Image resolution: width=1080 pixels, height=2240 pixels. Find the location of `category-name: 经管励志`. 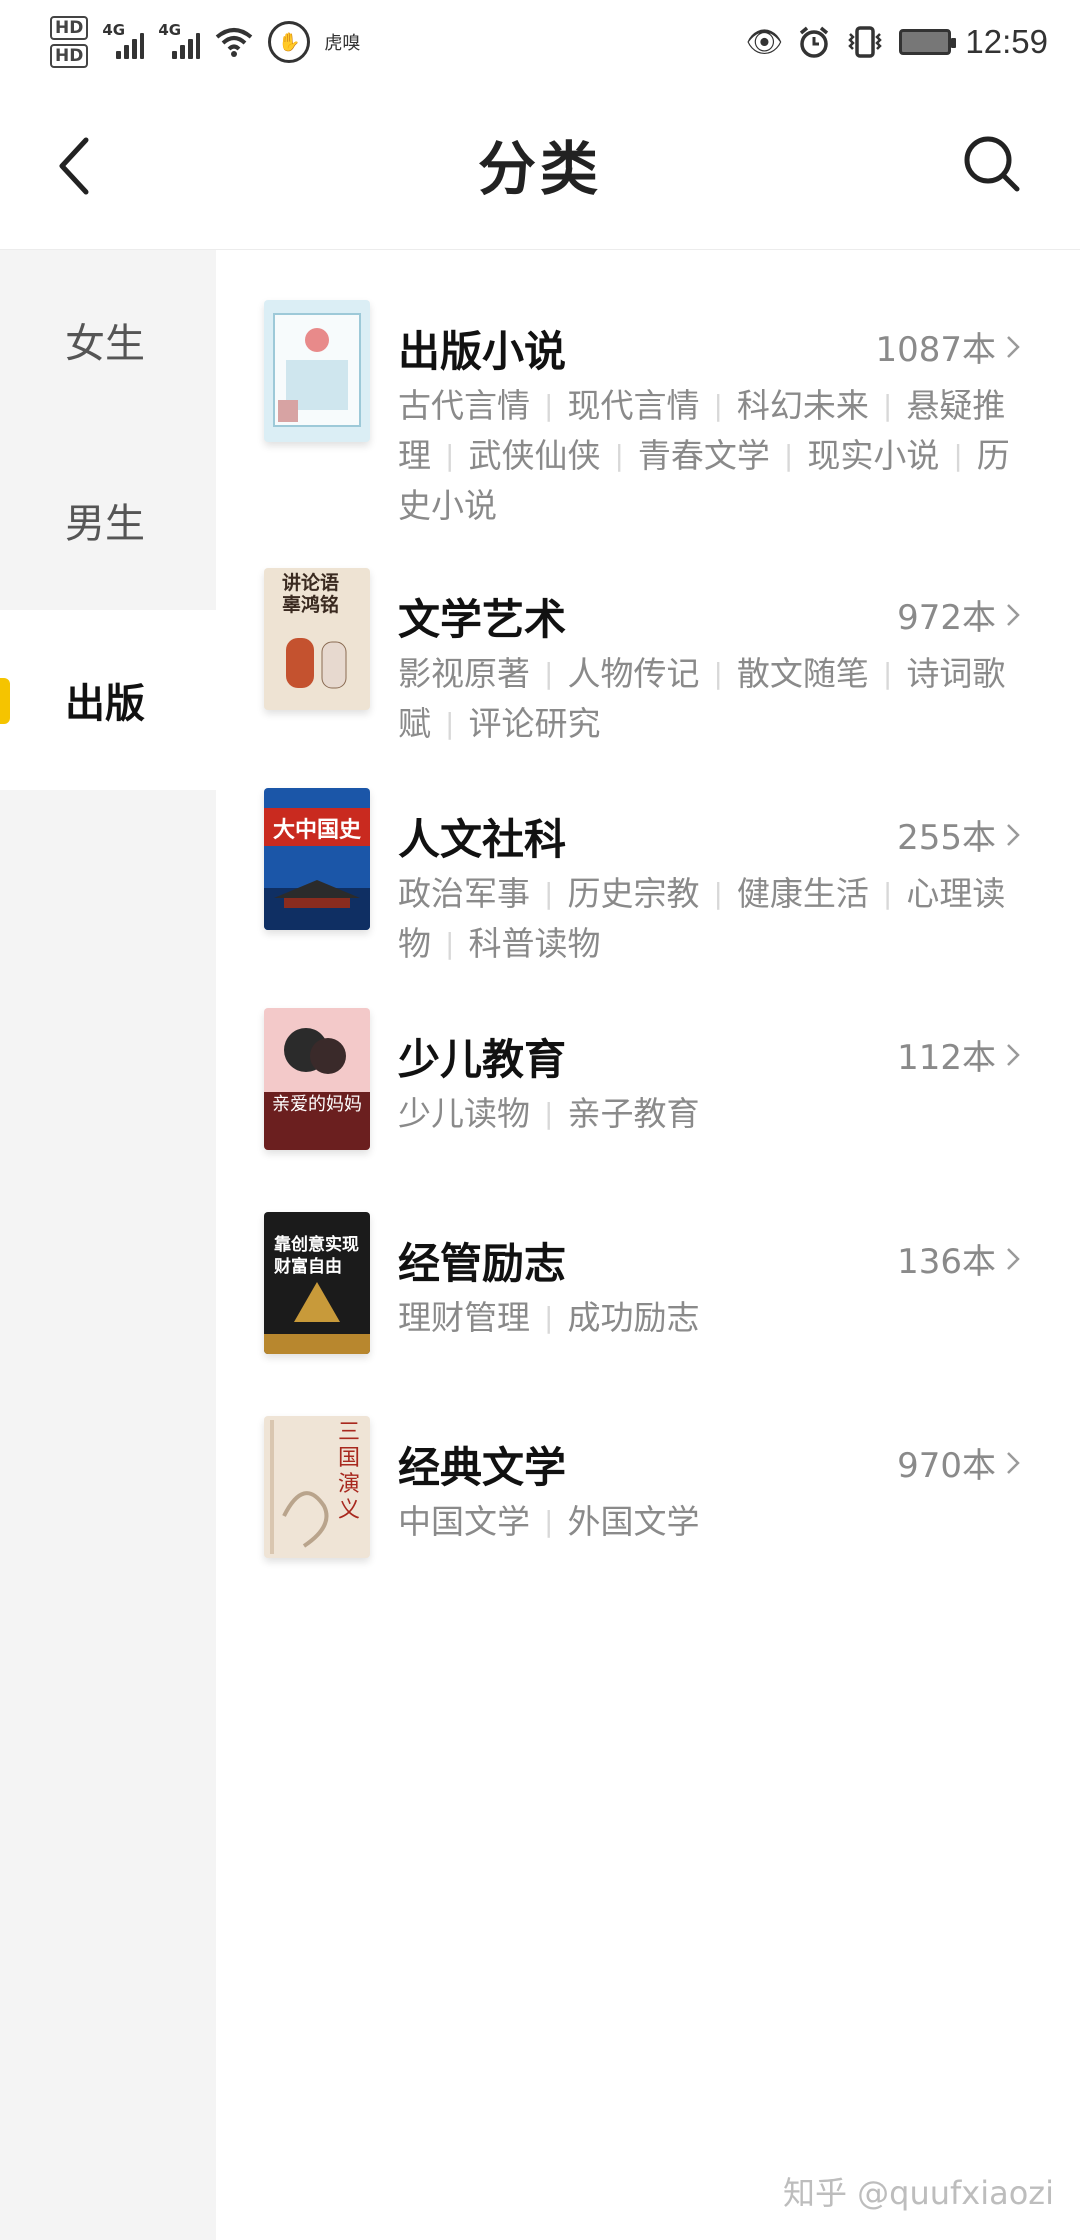

category-name: 经管励志 is located at coordinates (482, 1263).